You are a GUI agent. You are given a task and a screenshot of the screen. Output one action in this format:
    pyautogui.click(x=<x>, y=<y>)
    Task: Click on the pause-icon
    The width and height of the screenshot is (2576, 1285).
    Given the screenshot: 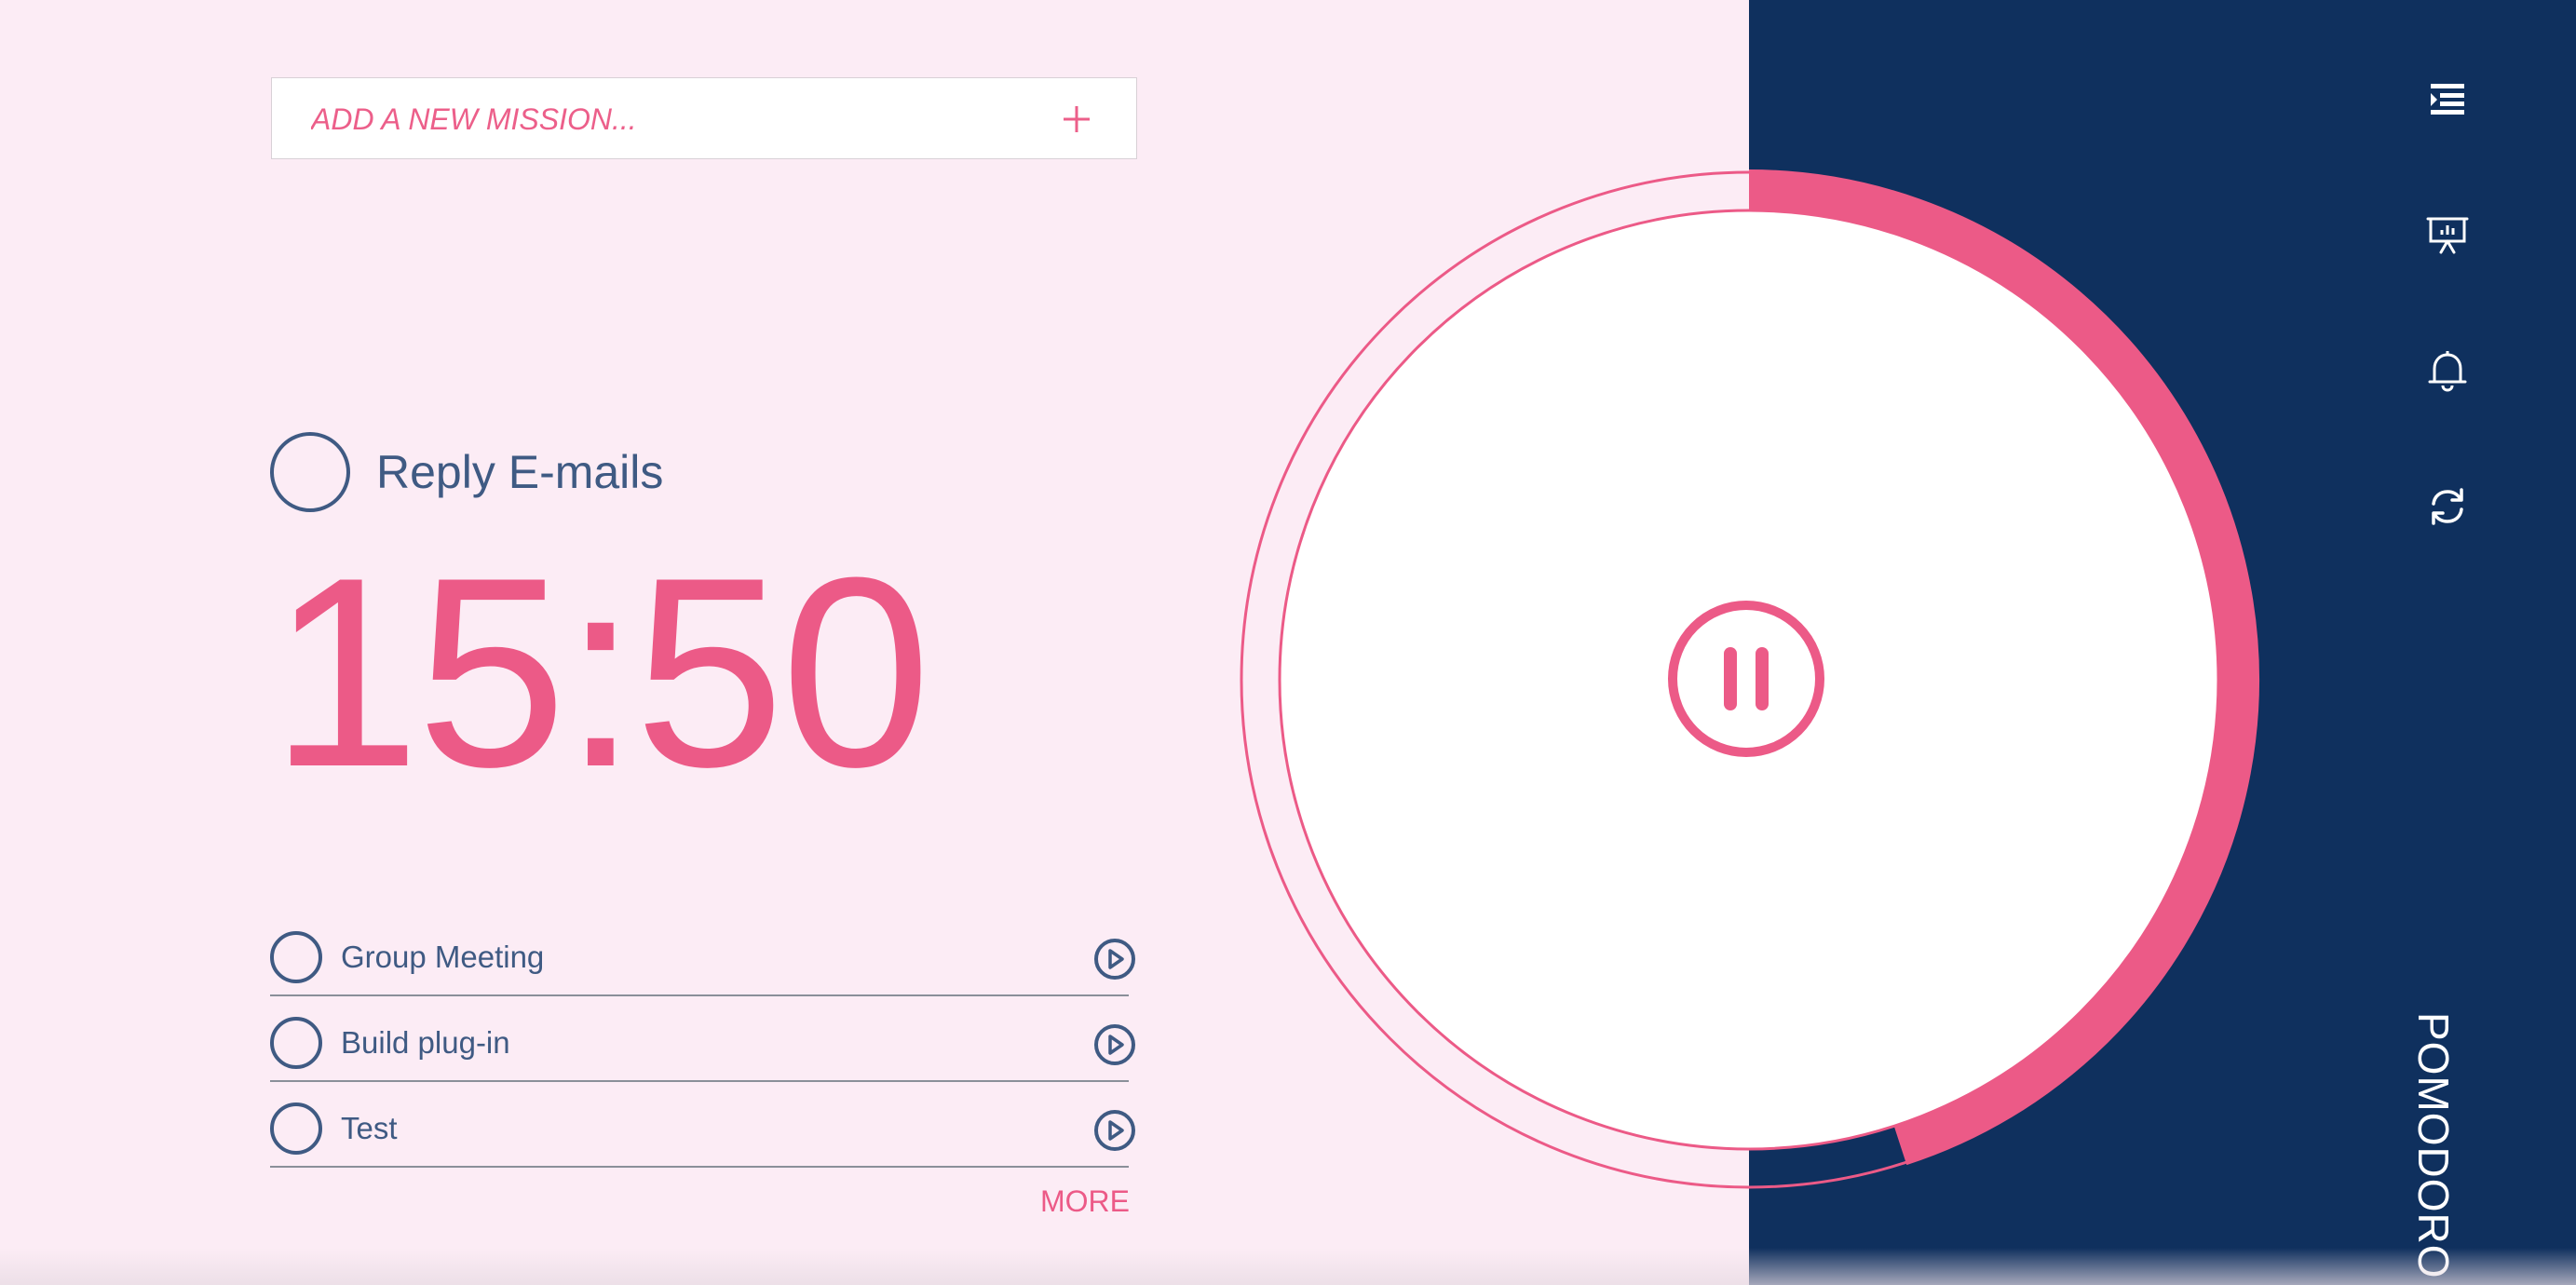 What is the action you would take?
    pyautogui.click(x=1746, y=679)
    